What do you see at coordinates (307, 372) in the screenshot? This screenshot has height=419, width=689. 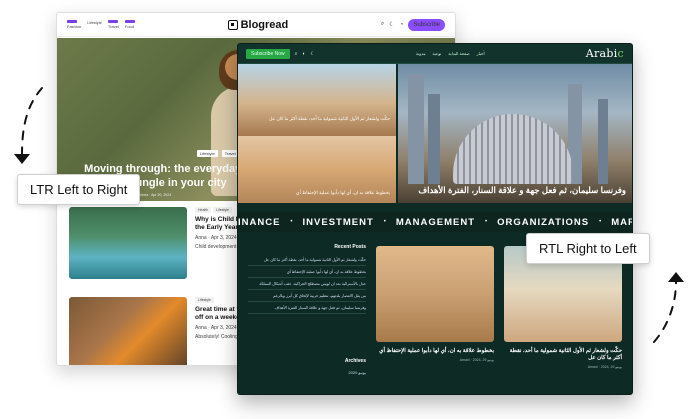 I see `archive-link: 2020 يونيو` at bounding box center [307, 372].